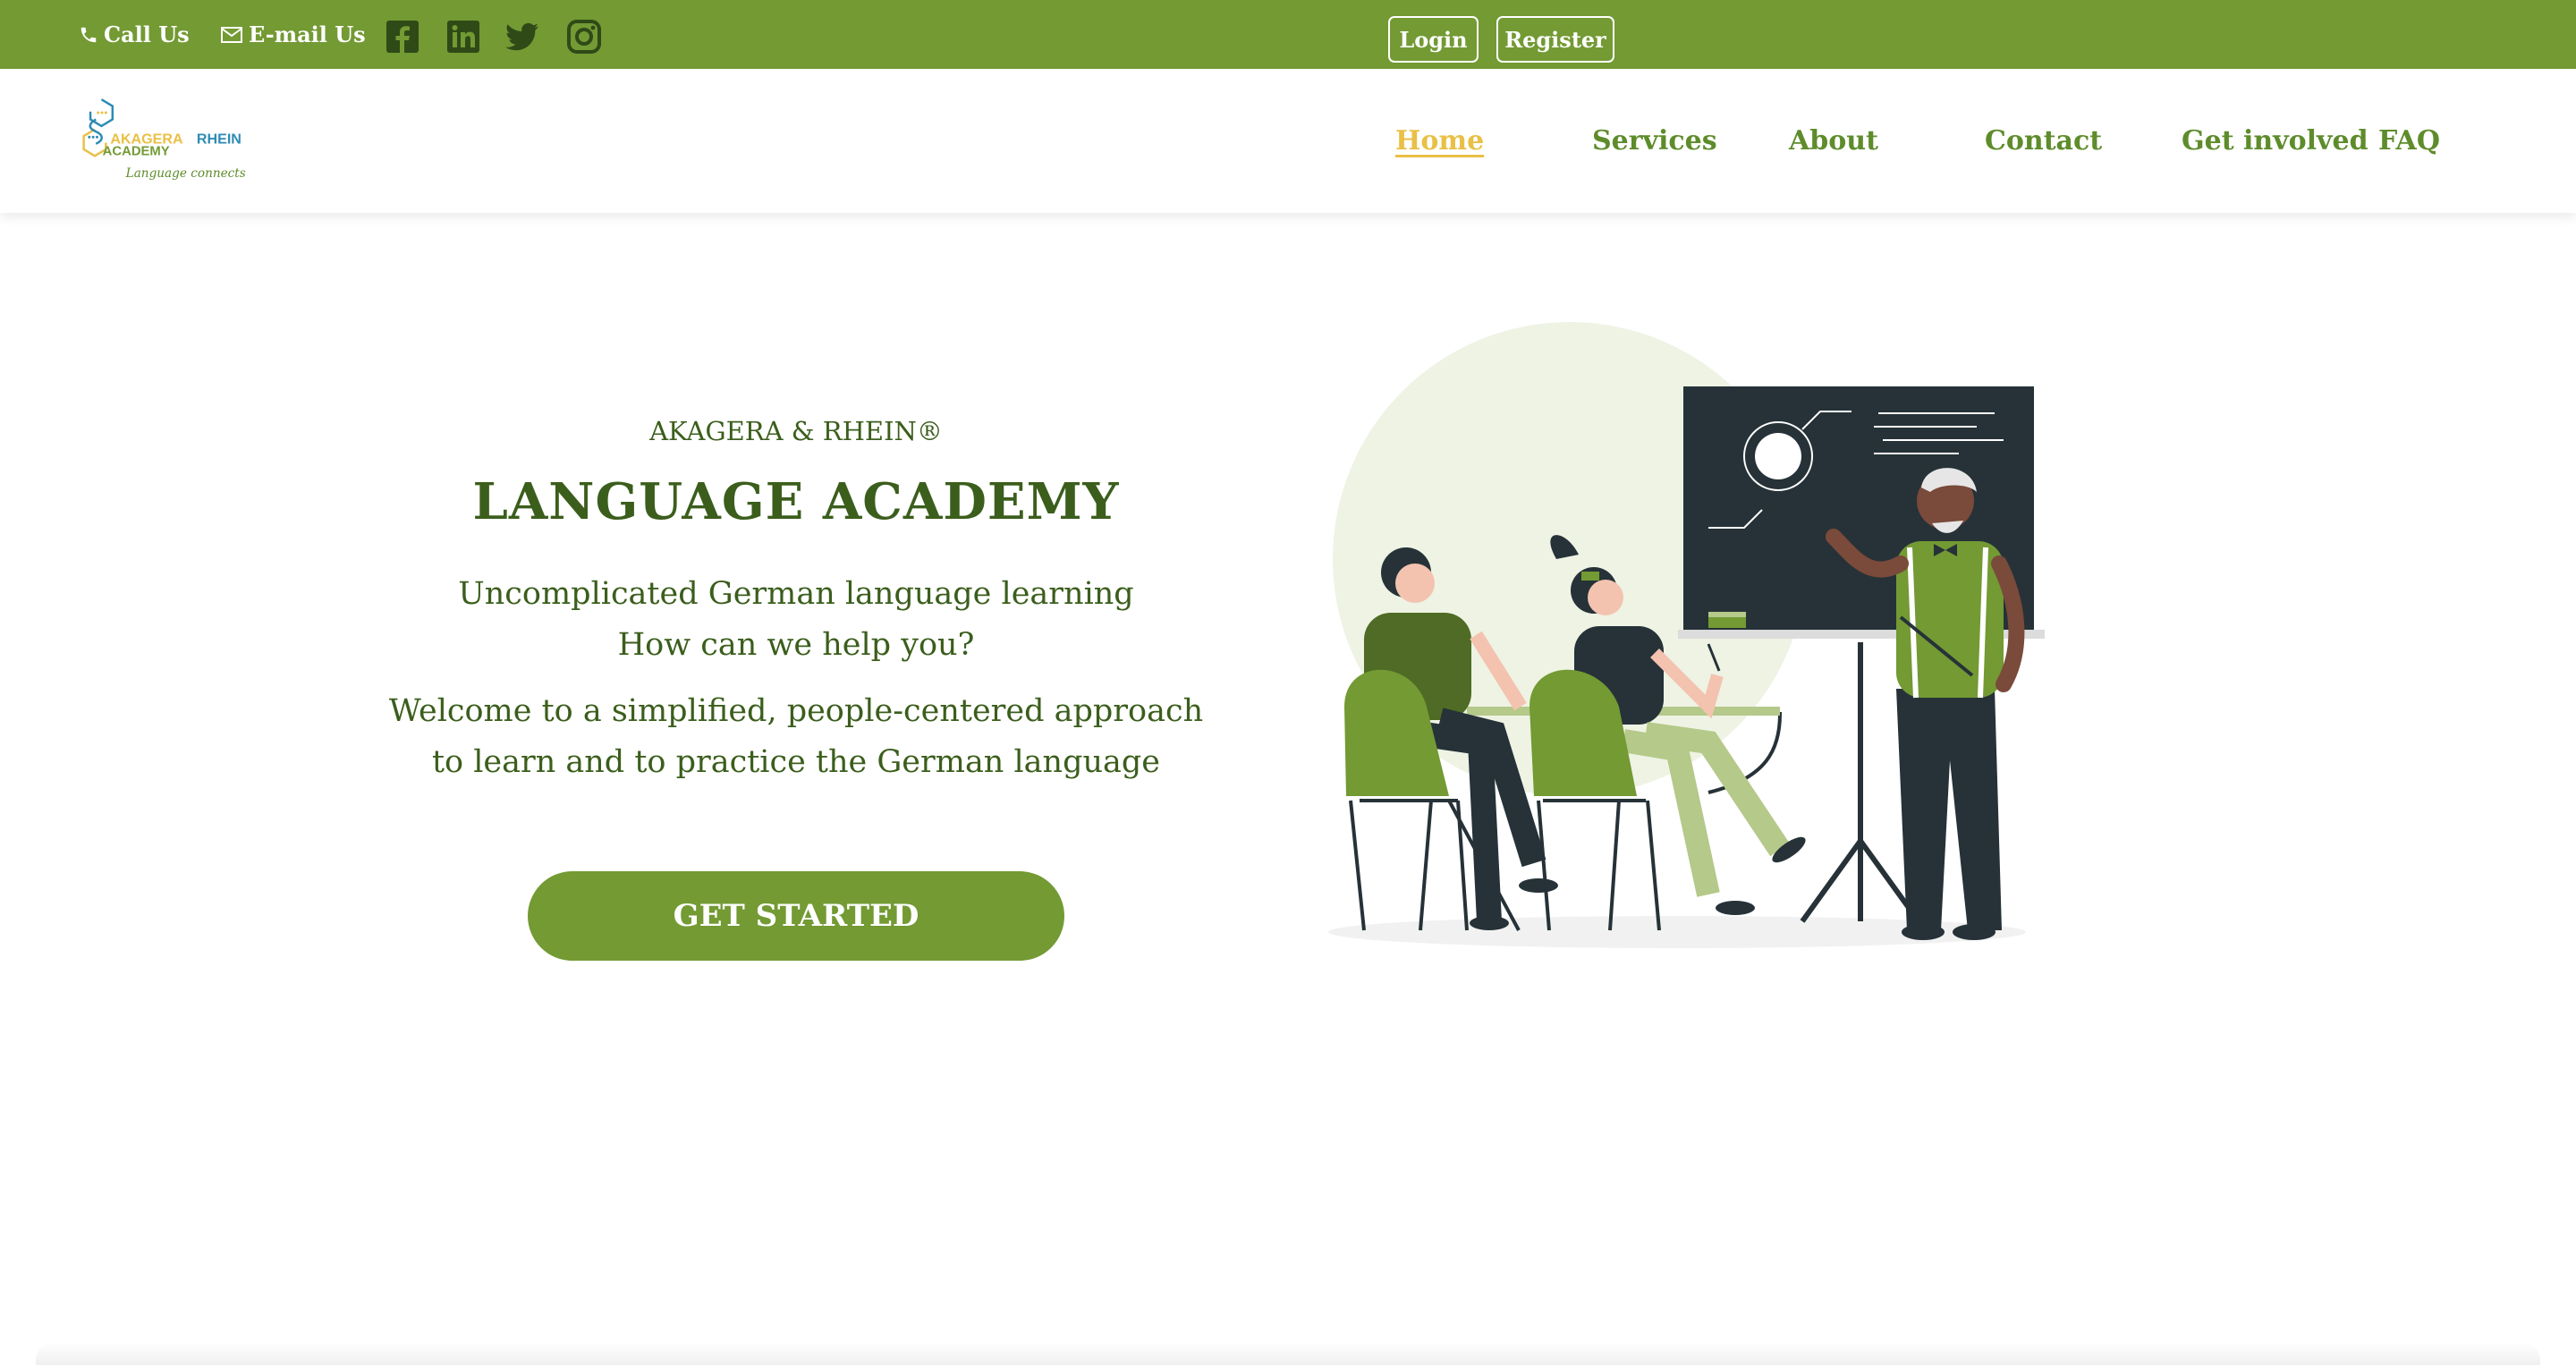 Image resolution: width=2576 pixels, height=1365 pixels. What do you see at coordinates (796, 645) in the screenshot?
I see `hero-question: How can we help you?` at bounding box center [796, 645].